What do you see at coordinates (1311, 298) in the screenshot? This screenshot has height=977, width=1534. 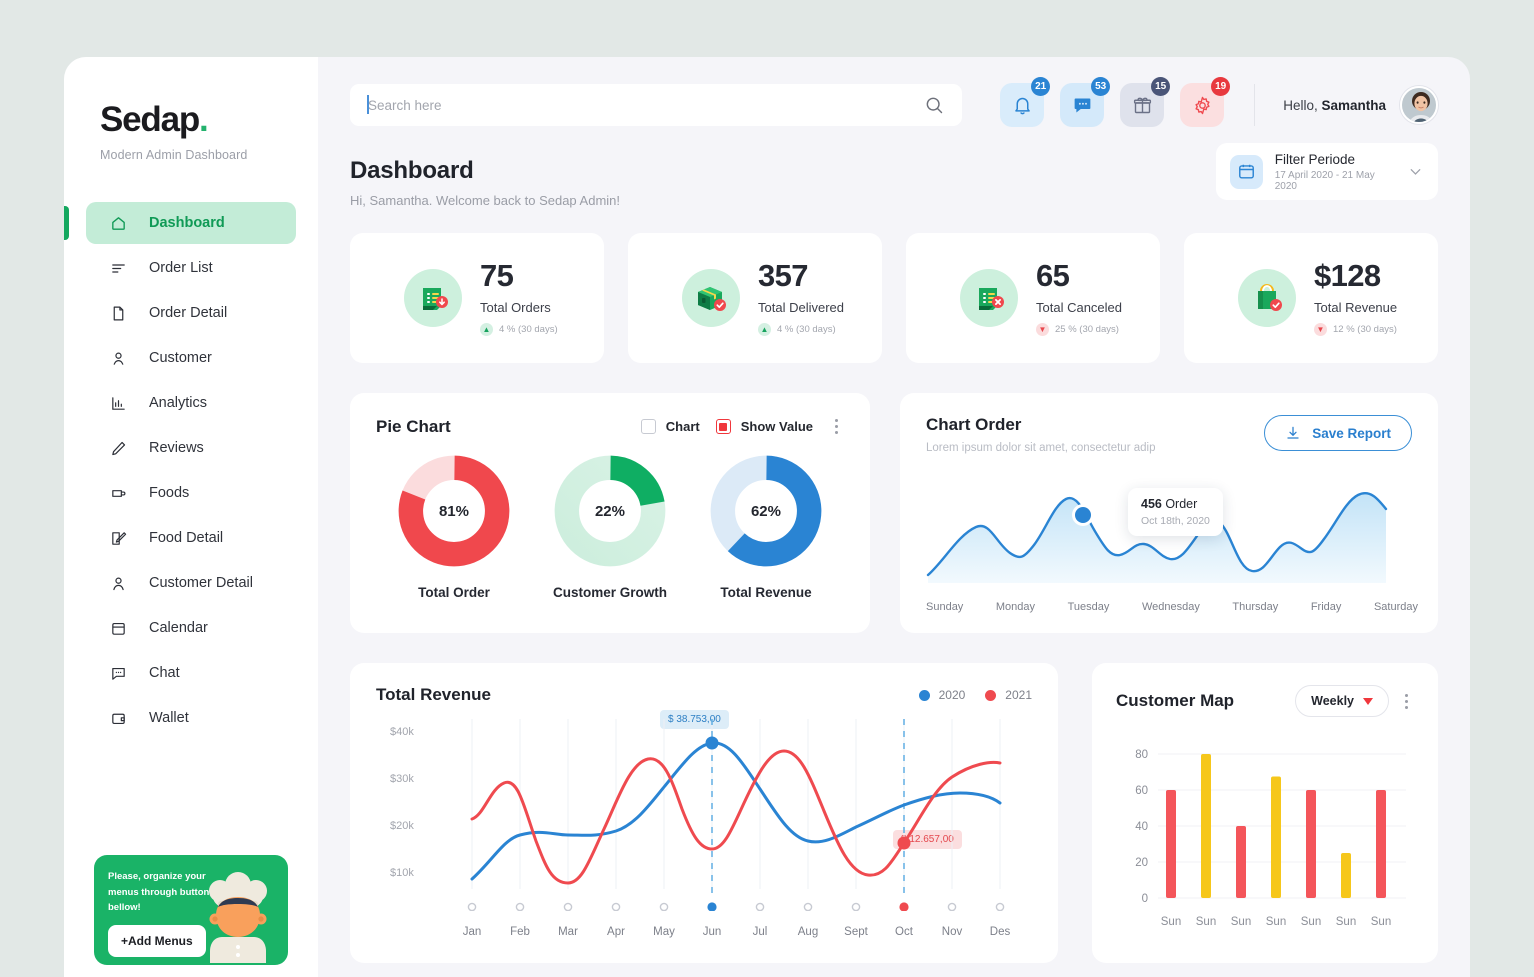 I see `stat-card-total-revenue: $128 Total Revenue ▼ 12 % (30 days)` at bounding box center [1311, 298].